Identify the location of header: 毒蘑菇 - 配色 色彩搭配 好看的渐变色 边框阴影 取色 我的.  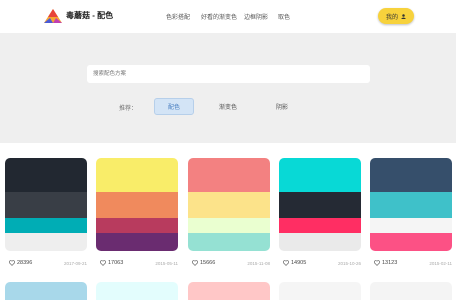
(228, 16).